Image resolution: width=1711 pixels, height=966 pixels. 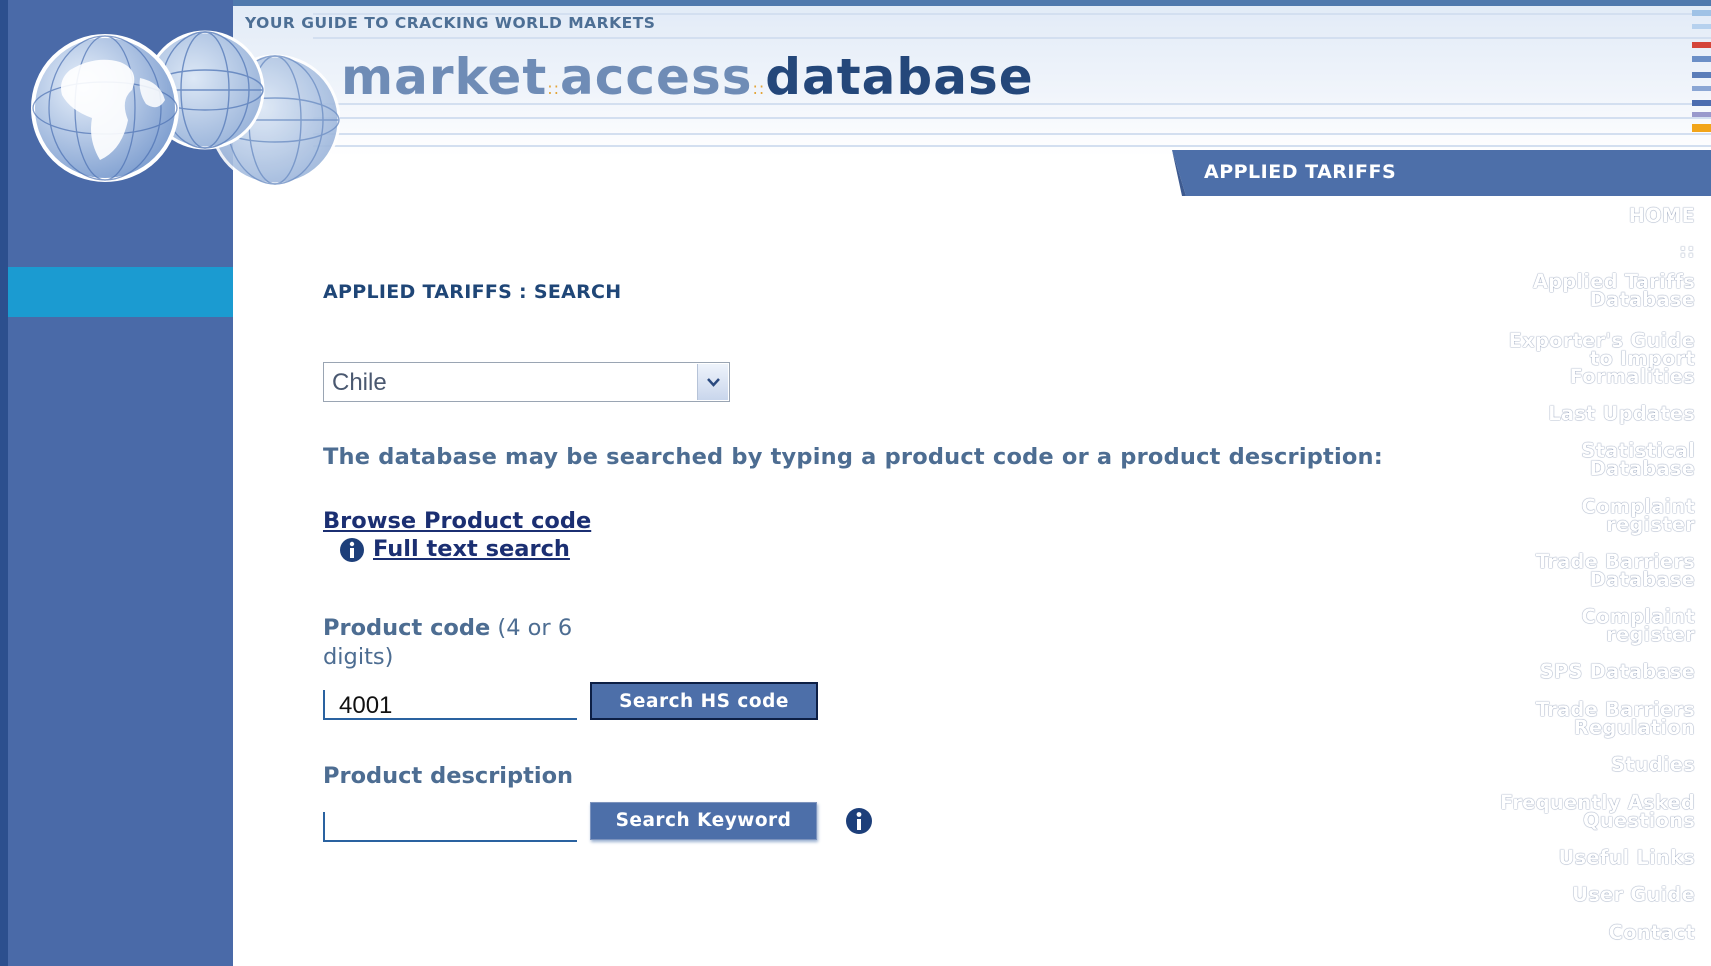 I want to click on dropdown-button, so click(x=712, y=382).